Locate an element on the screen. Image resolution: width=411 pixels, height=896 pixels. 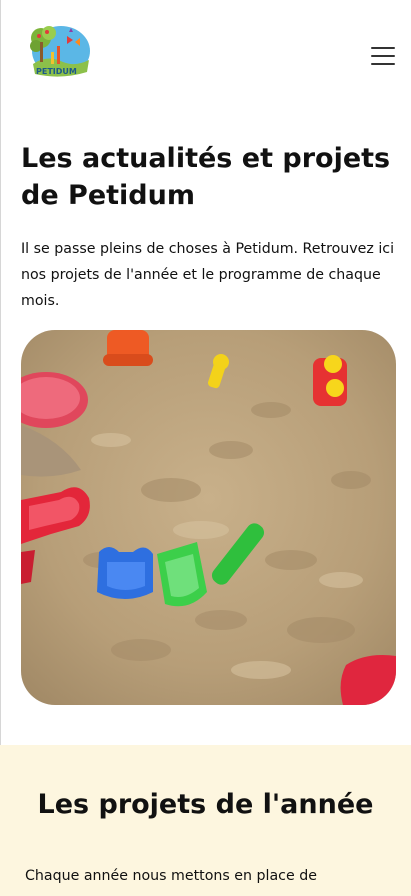
logo-wordmark: PETIDUM is located at coordinates (56, 71).